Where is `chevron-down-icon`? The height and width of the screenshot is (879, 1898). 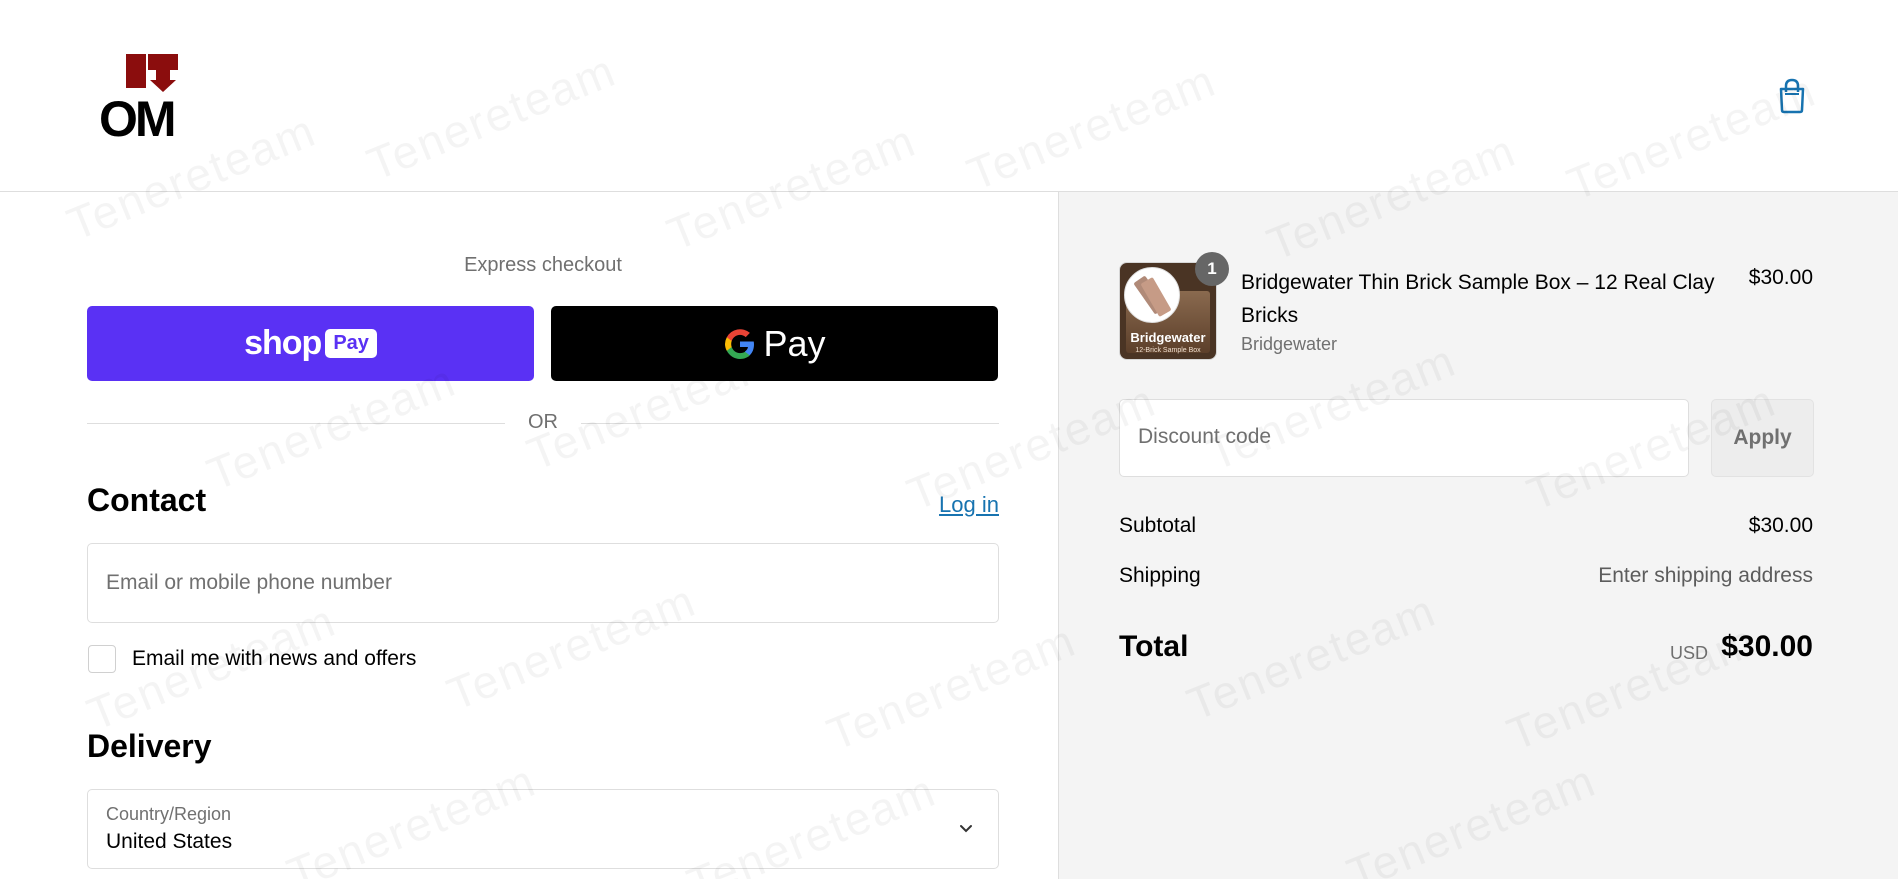 chevron-down-icon is located at coordinates (966, 829).